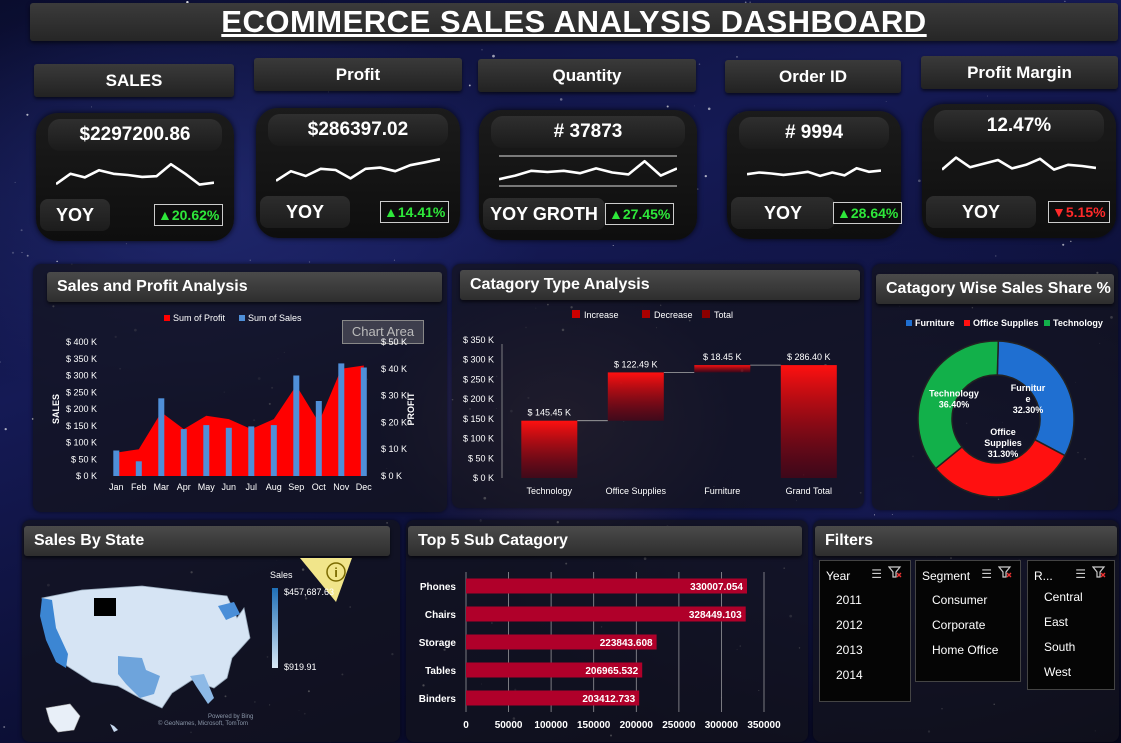 The image size is (1121, 743). I want to click on kpi-0-yoy-value: 20.62%, so click(195, 215).